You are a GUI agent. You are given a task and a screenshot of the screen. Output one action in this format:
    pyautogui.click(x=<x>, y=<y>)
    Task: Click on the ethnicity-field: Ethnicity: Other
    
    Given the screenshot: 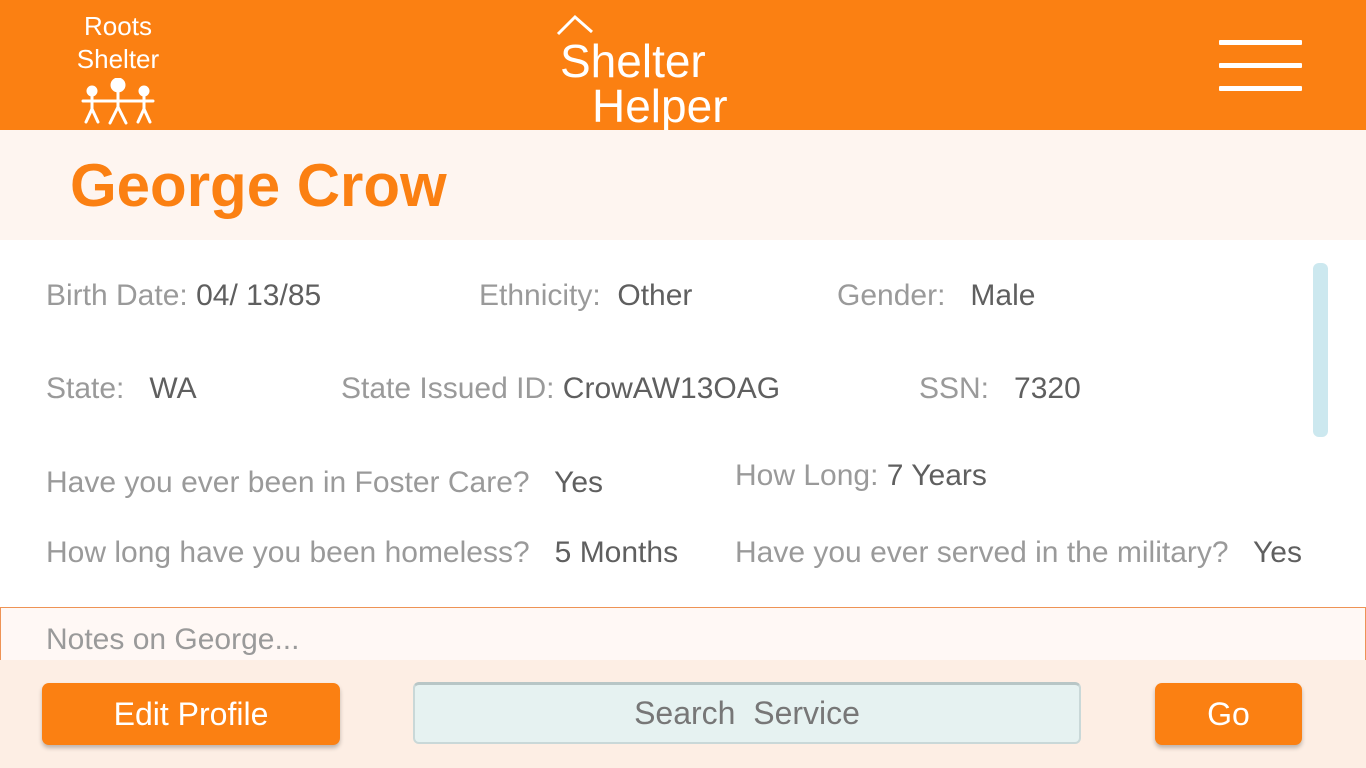 What is the action you would take?
    pyautogui.click(x=585, y=296)
    